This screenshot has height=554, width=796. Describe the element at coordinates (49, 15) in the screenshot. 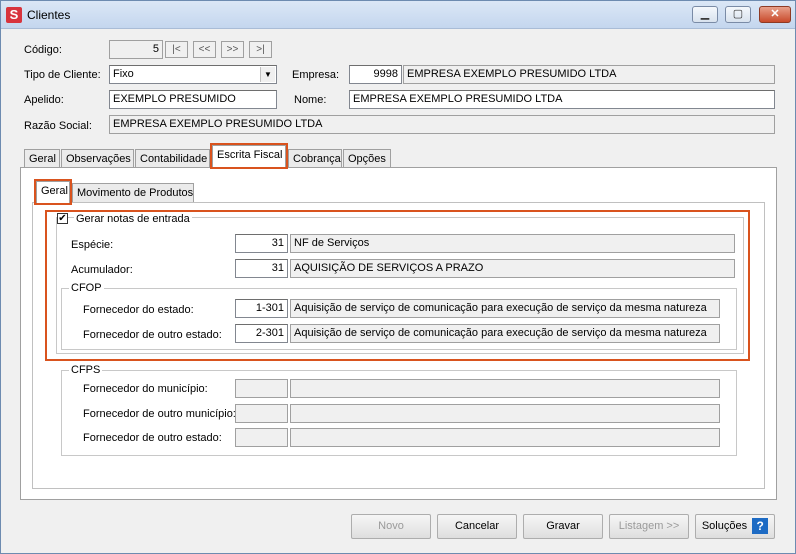

I see `window-title: Clientes` at that location.